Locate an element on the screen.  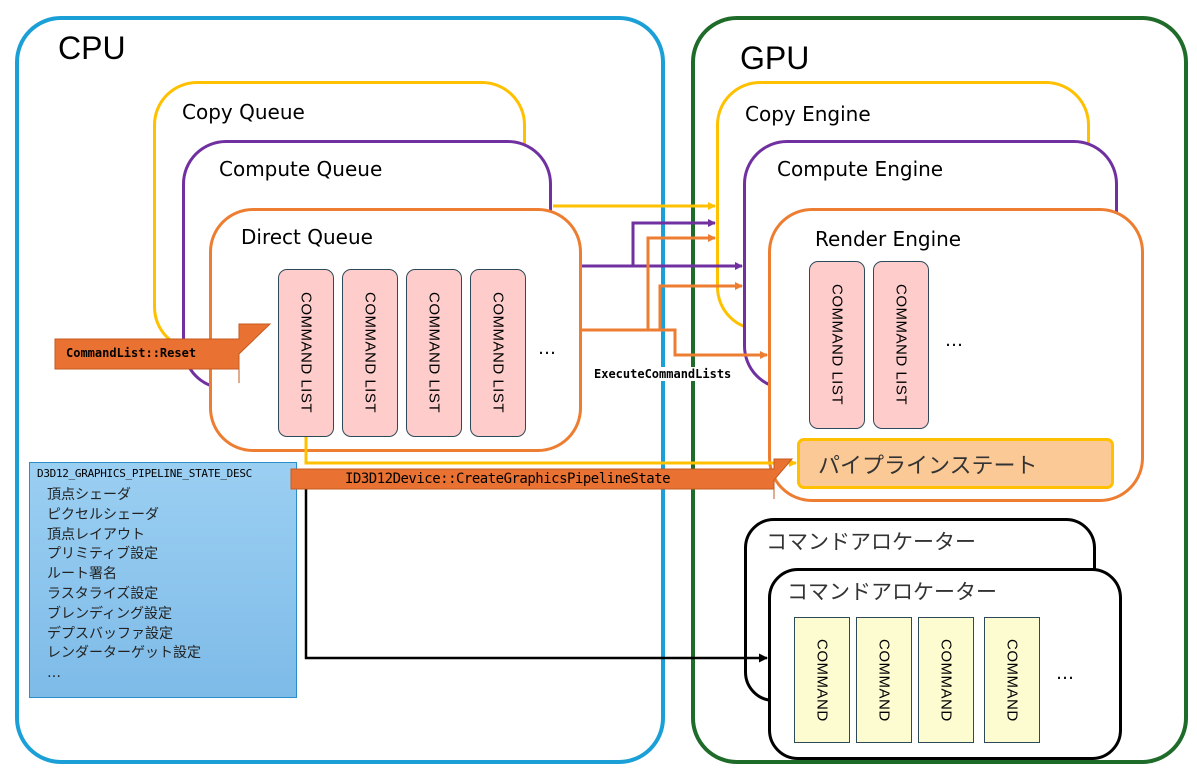
allocator-line is located at coordinates (536, 575).